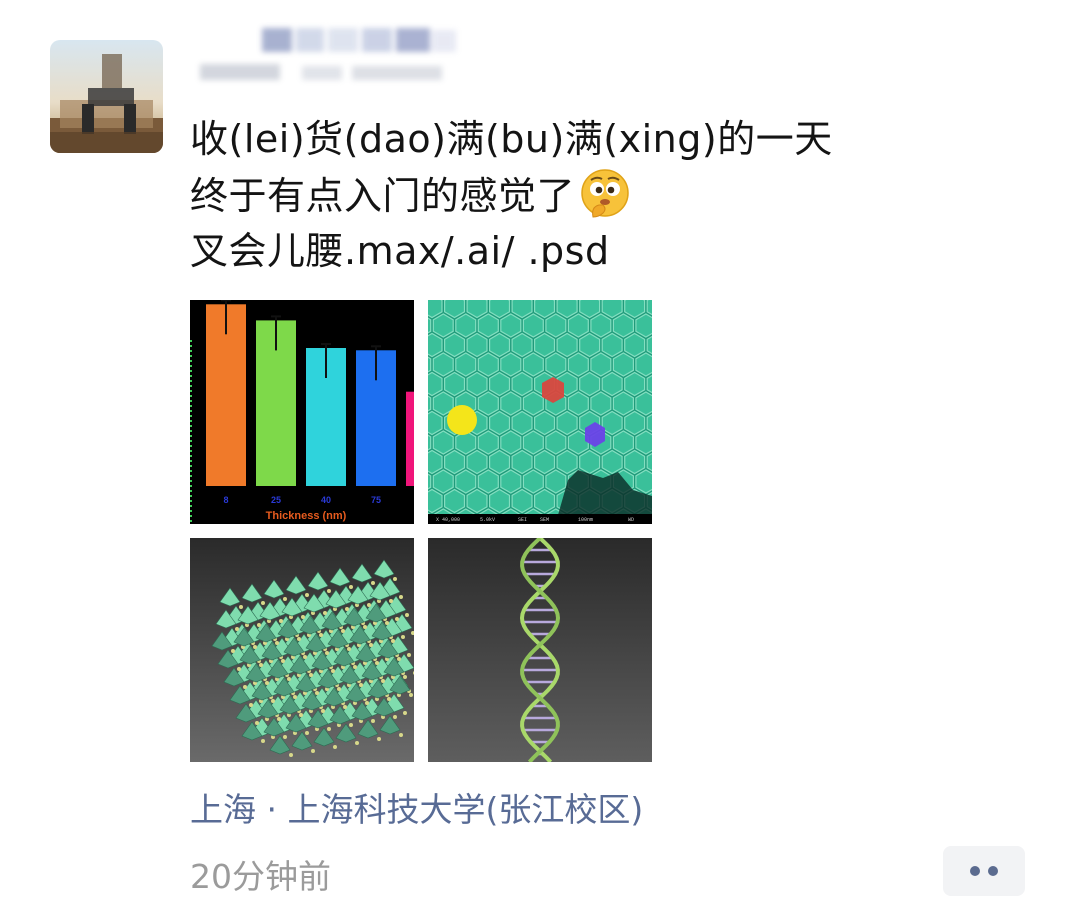 The height and width of the screenshot is (914, 1080). What do you see at coordinates (302, 650) in the screenshot?
I see `image-crystal-lattice` at bounding box center [302, 650].